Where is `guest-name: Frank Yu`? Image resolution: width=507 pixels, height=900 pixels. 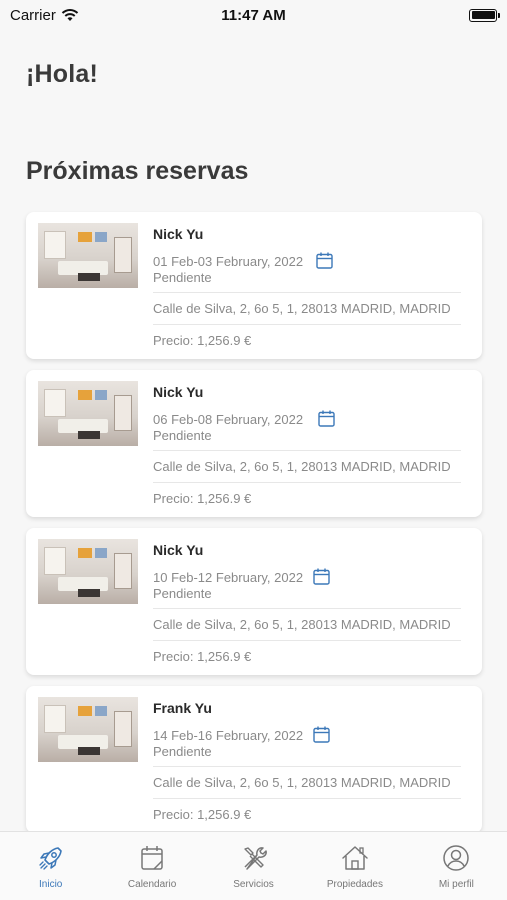
guest-name: Frank Yu is located at coordinates (182, 708).